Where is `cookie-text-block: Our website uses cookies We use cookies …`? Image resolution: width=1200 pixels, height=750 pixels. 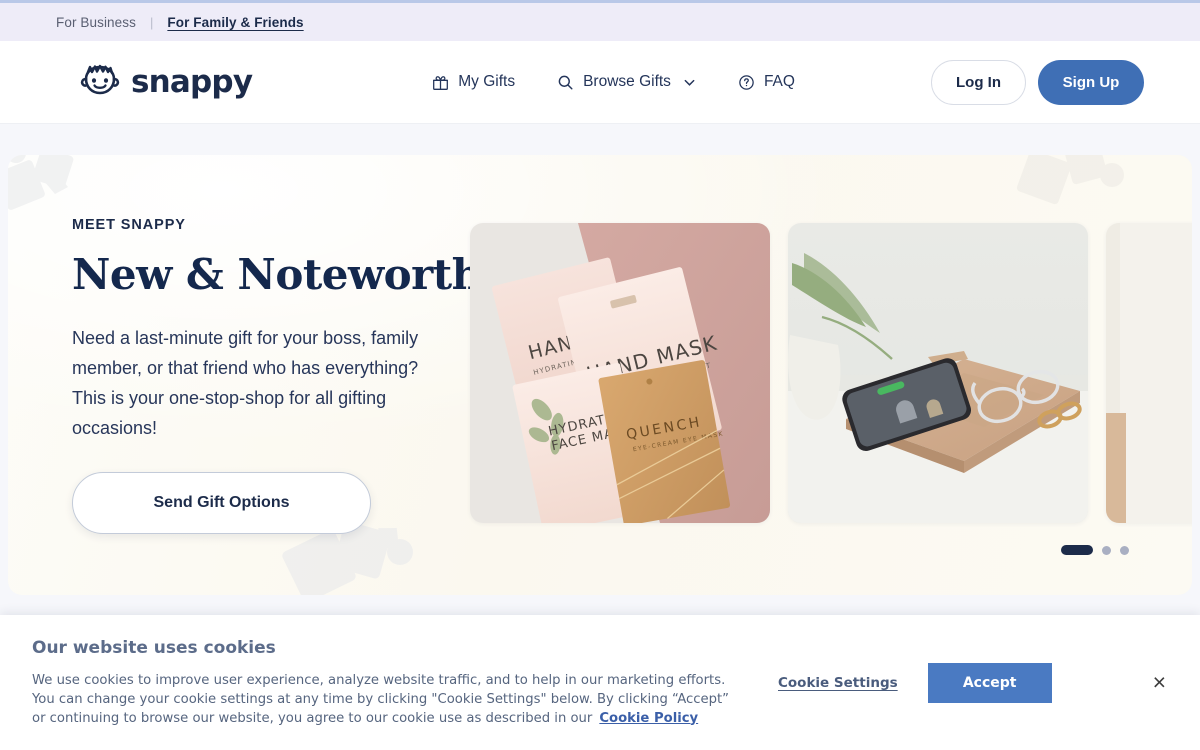 cookie-text-block: Our website uses cookies We use cookies … is located at coordinates (382, 683).